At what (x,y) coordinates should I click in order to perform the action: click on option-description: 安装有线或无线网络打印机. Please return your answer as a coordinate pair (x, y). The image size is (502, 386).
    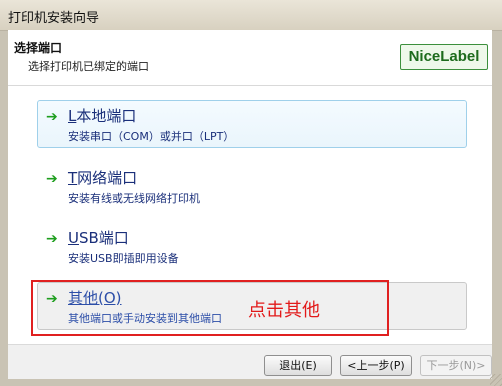
    Looking at the image, I should click on (134, 198).